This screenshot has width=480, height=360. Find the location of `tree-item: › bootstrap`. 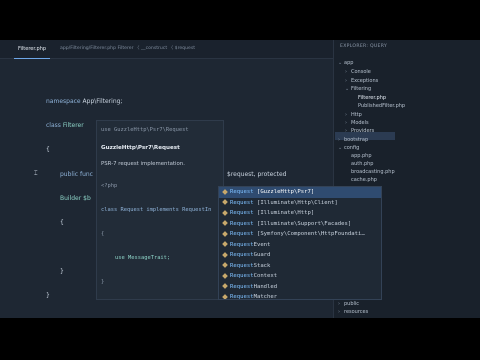

tree-item: › bootstrap is located at coordinates (353, 140).